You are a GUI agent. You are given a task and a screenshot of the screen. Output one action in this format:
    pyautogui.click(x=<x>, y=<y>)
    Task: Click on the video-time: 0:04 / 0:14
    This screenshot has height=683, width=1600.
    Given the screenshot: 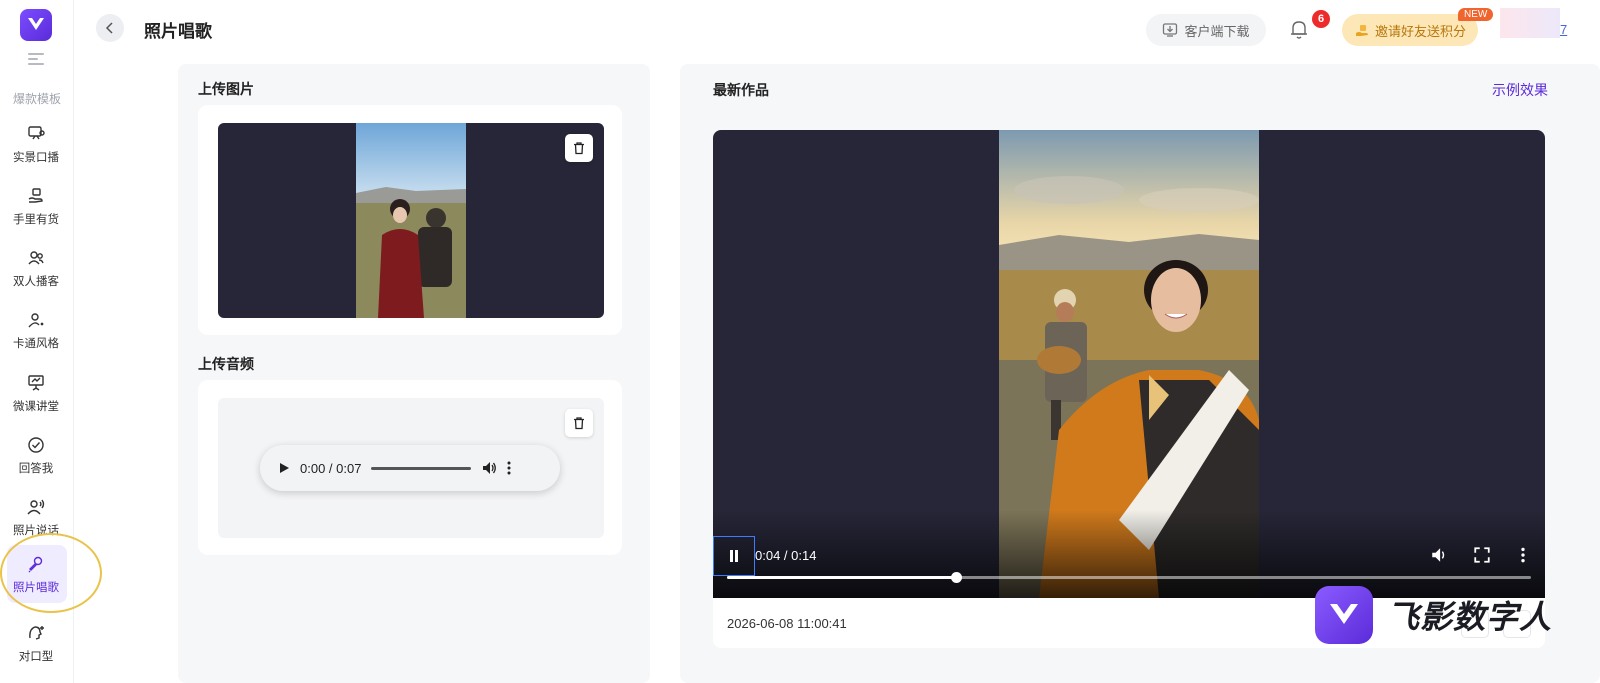 What is the action you would take?
    pyautogui.click(x=786, y=555)
    